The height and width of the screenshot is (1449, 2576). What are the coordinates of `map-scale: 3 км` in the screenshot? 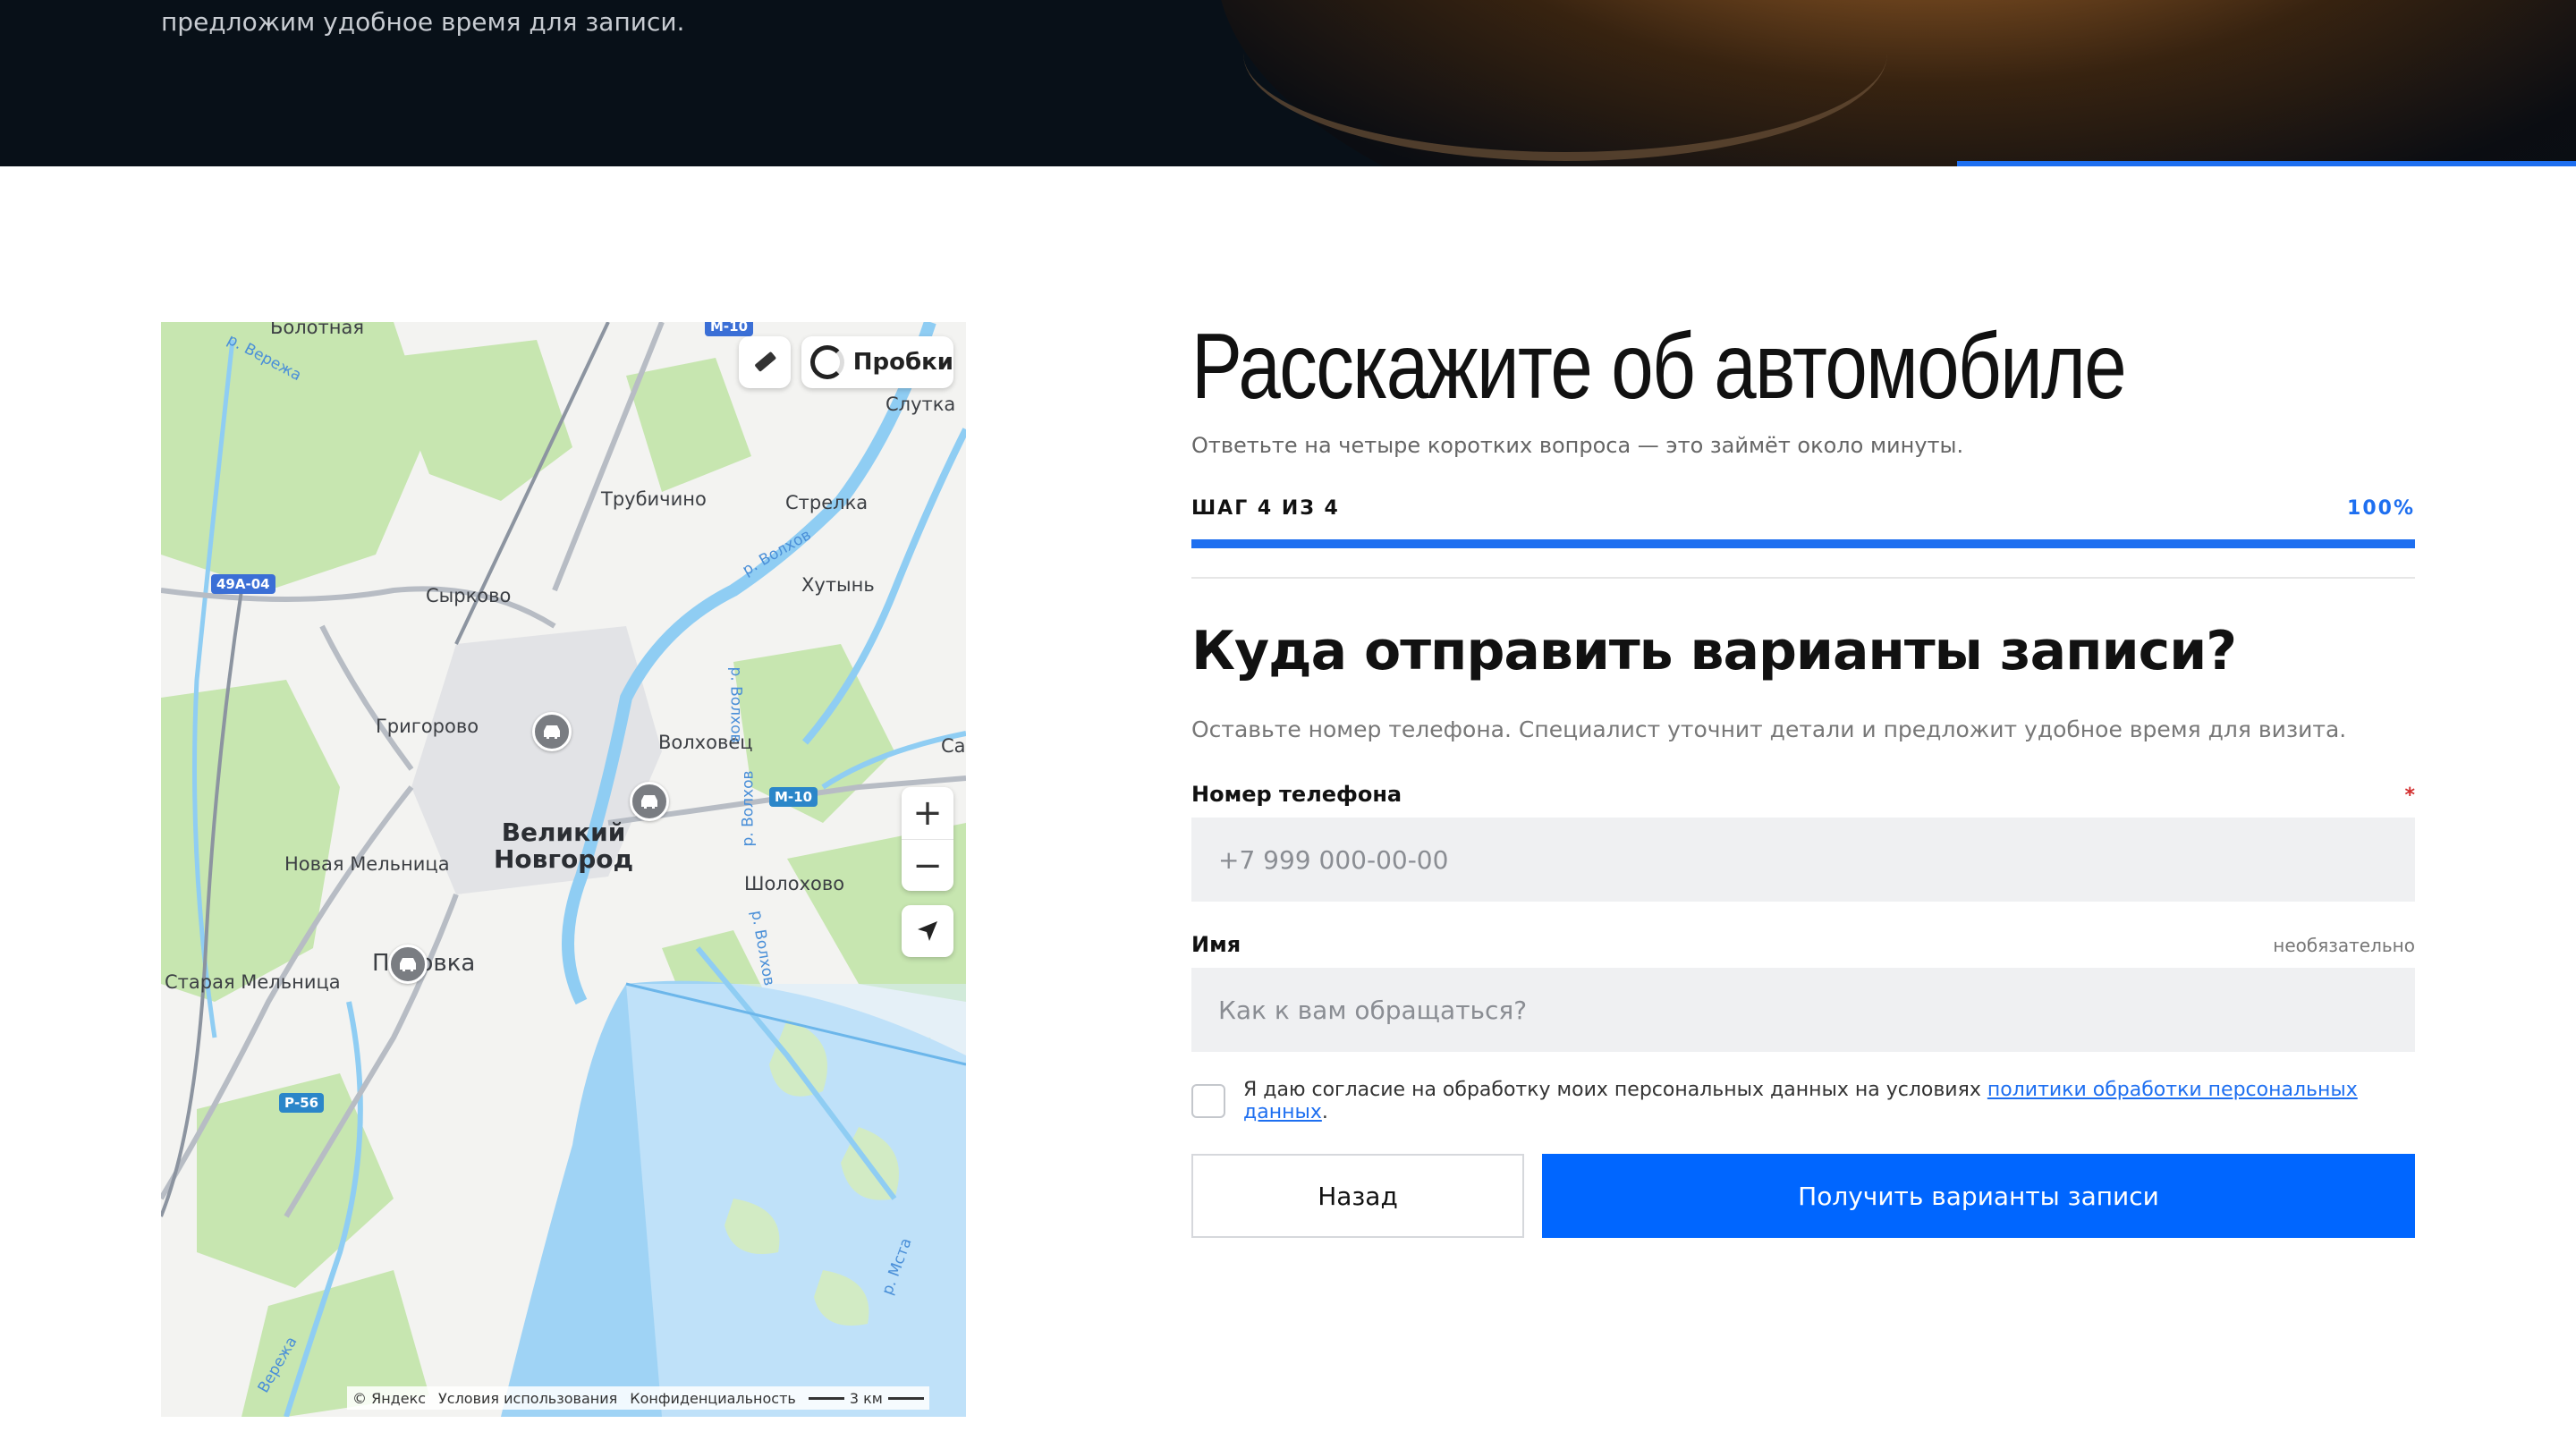 It's located at (866, 1398).